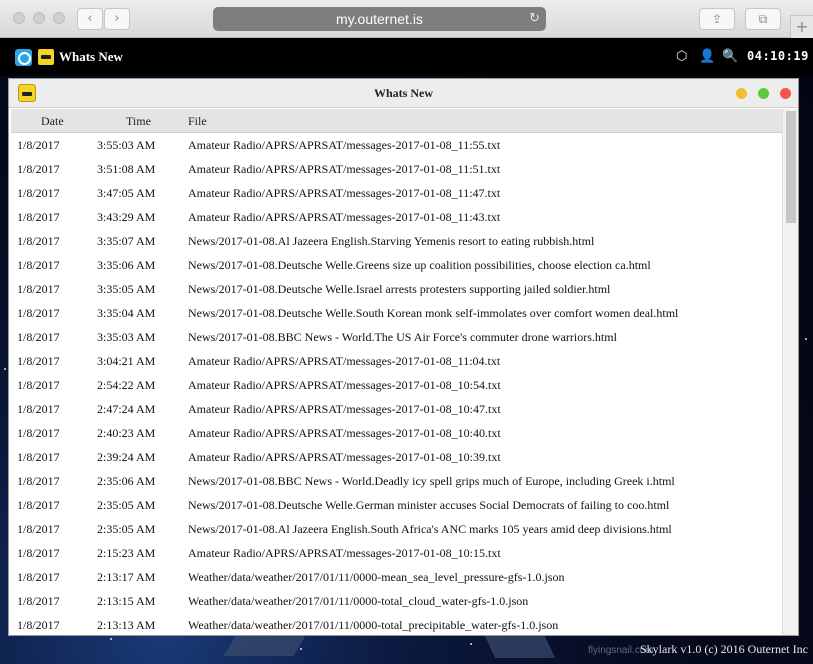 This screenshot has height=664, width=813. I want to click on cell-time: 3:51:08 AM, so click(126, 169).